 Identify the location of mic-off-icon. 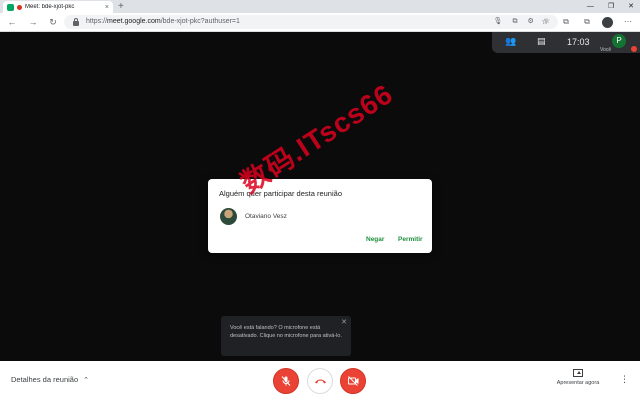
(286, 381).